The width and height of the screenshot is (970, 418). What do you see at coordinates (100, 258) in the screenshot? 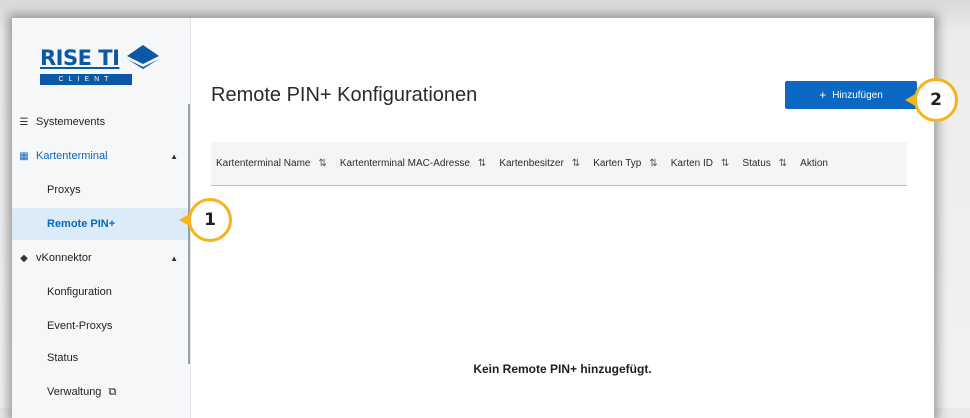
I see `sidebar-item-vkonnektor: ◆ vKonnektor ▲` at bounding box center [100, 258].